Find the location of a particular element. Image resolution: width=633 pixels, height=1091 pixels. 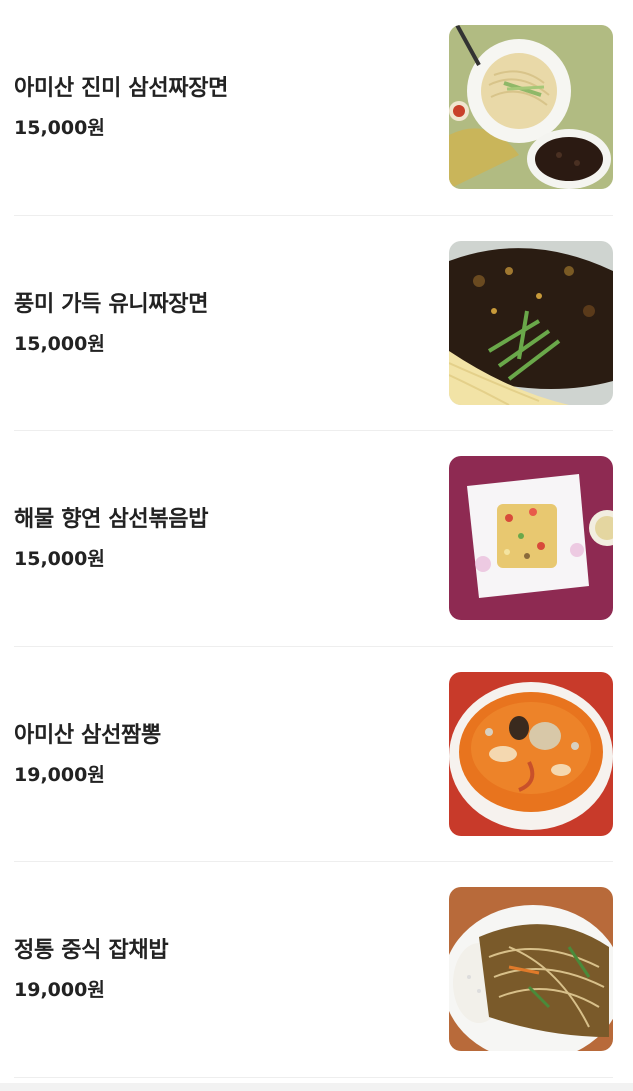

japchae-rice-photo is located at coordinates (531, 969).